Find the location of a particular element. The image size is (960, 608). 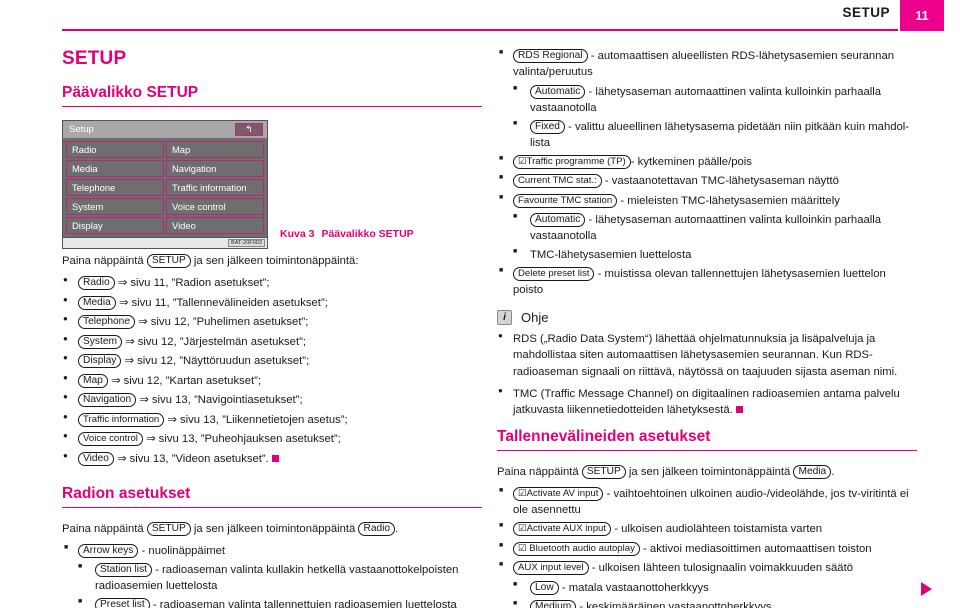

screen-cell-voice-control: Voice control is located at coordinates (215, 206).